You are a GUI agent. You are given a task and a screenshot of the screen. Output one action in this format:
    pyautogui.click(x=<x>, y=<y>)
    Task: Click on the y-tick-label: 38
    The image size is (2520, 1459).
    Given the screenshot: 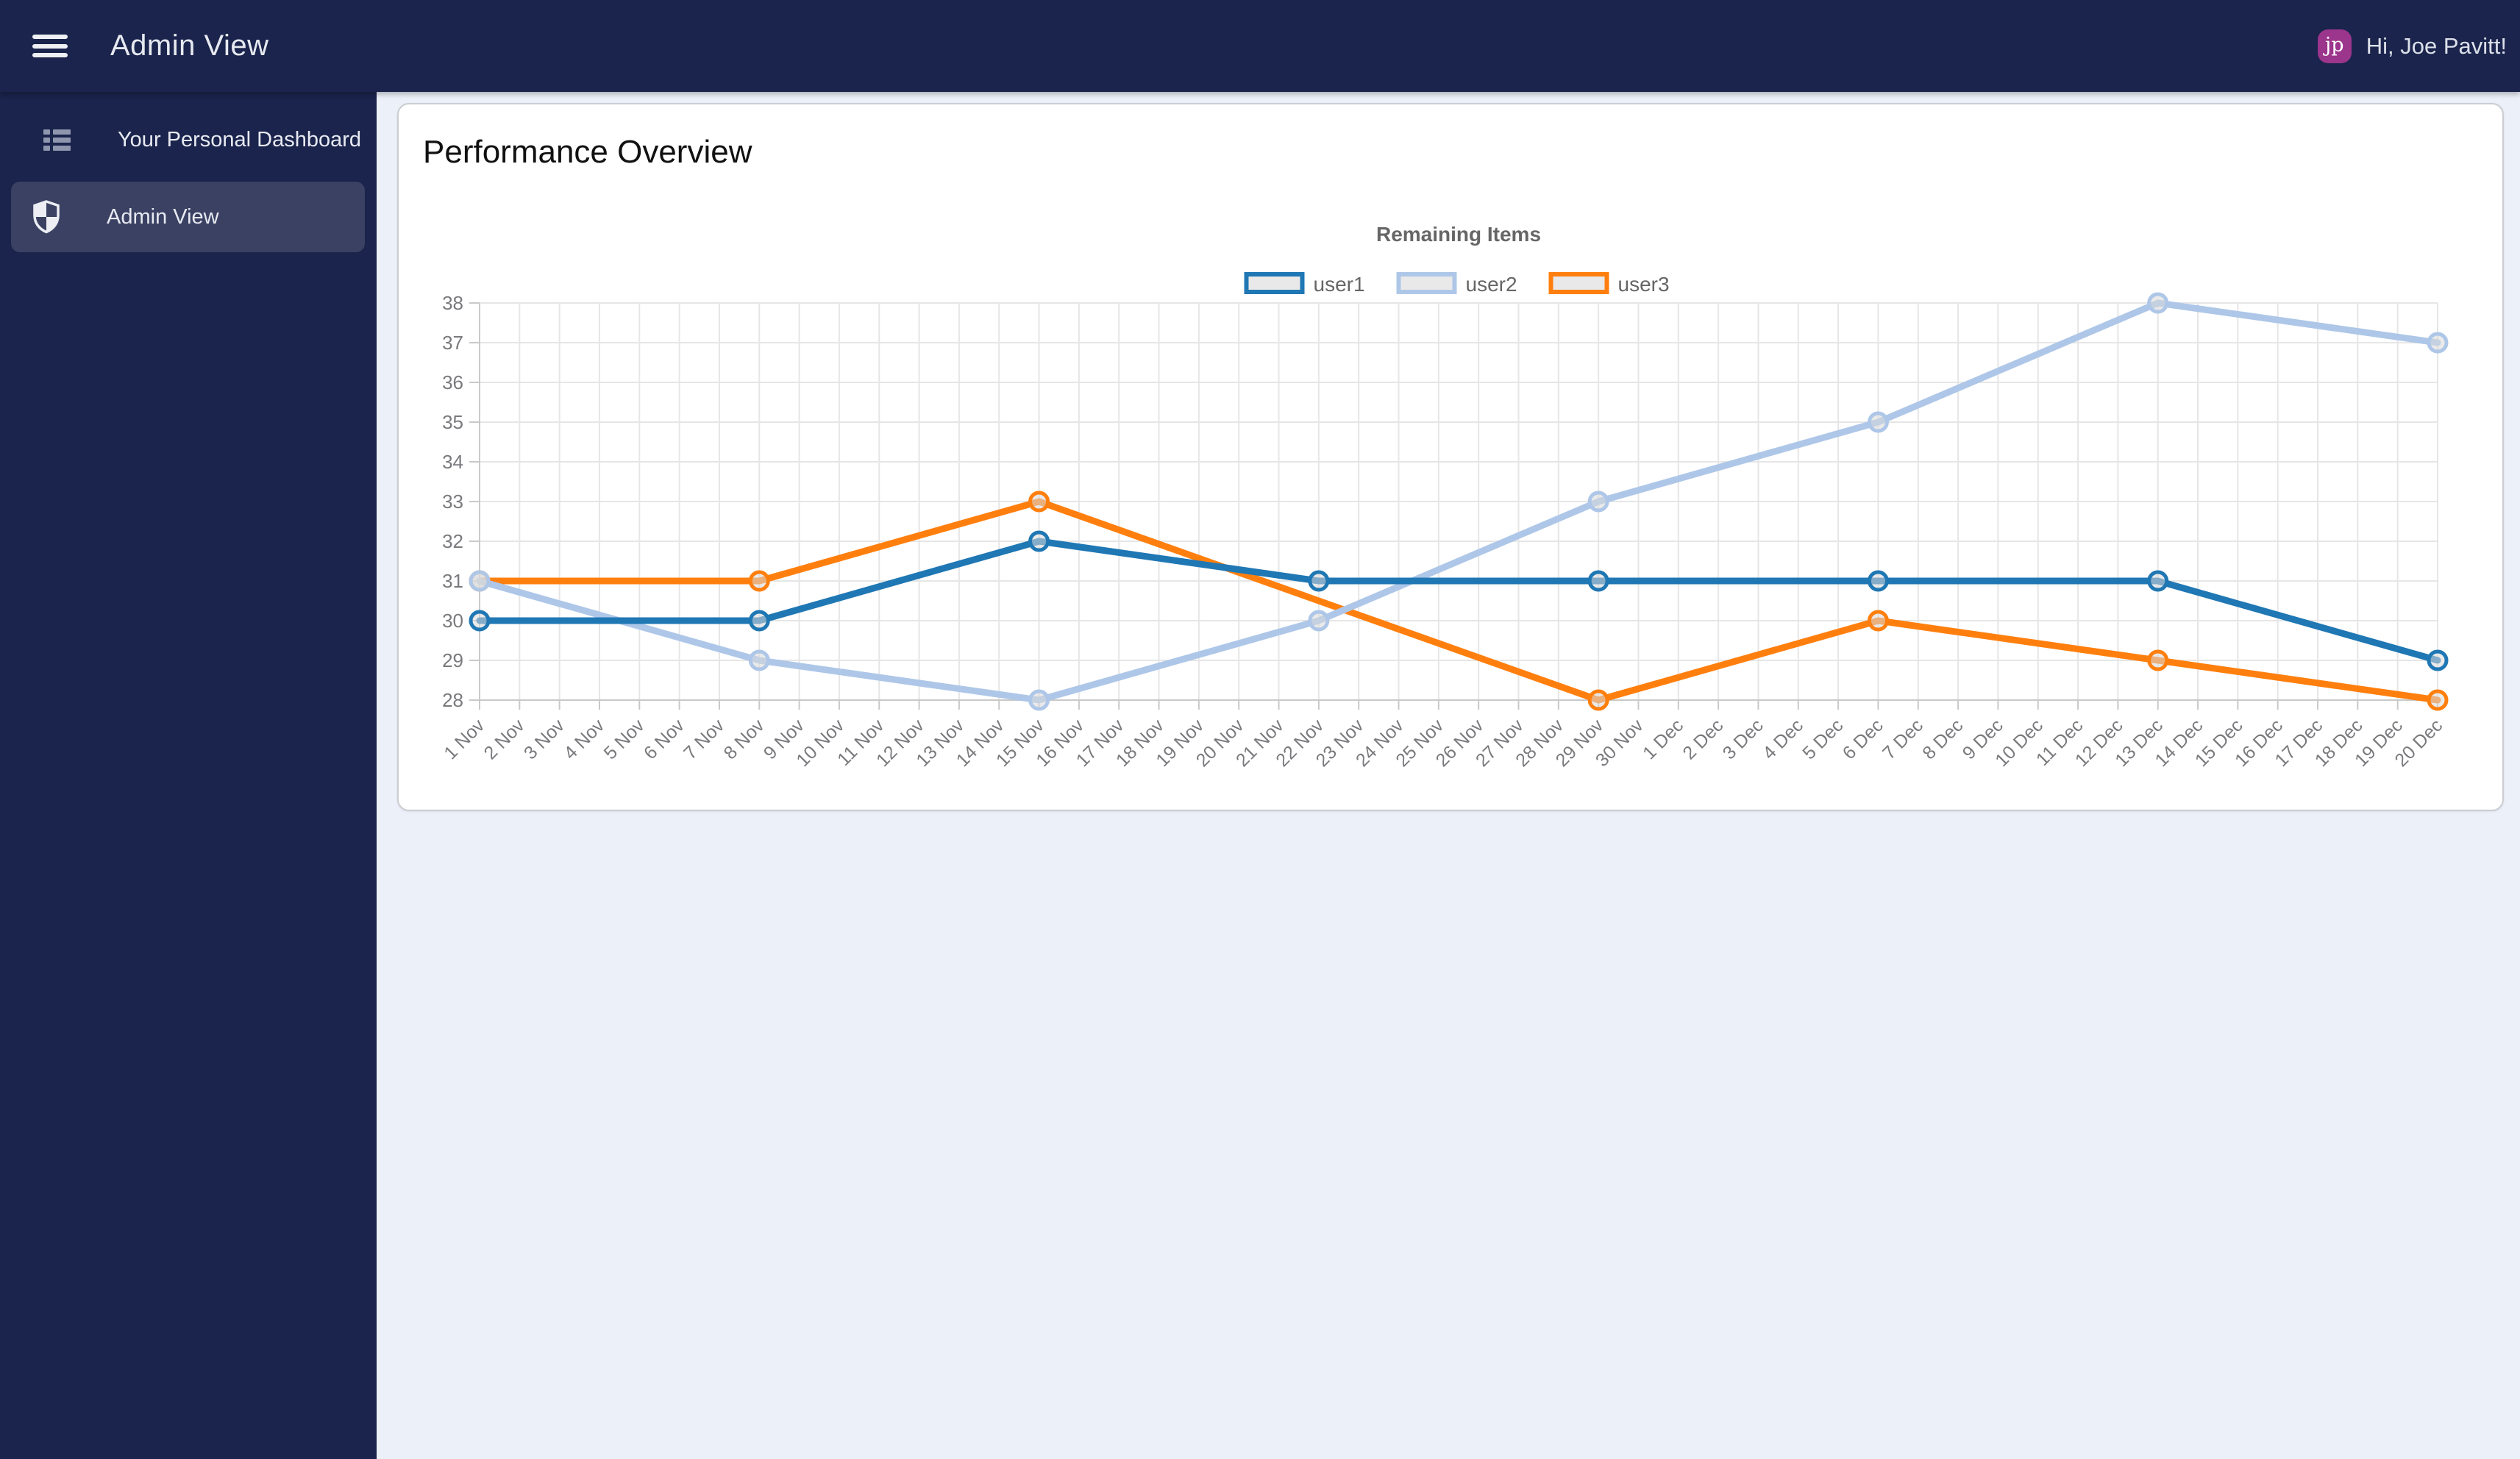 What is the action you would take?
    pyautogui.click(x=453, y=303)
    